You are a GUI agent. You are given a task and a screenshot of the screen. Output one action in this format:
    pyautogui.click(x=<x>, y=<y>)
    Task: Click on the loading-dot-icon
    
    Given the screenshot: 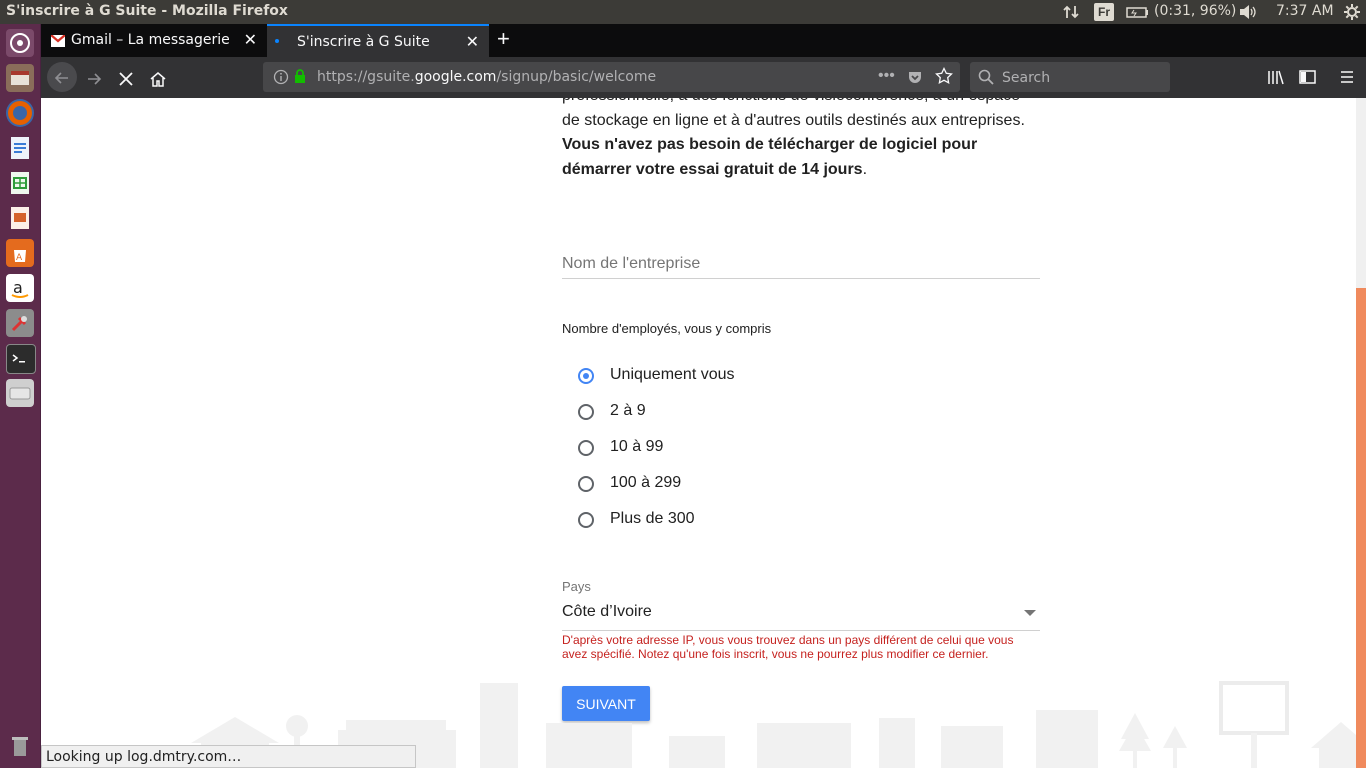 What is the action you would take?
    pyautogui.click(x=277, y=41)
    